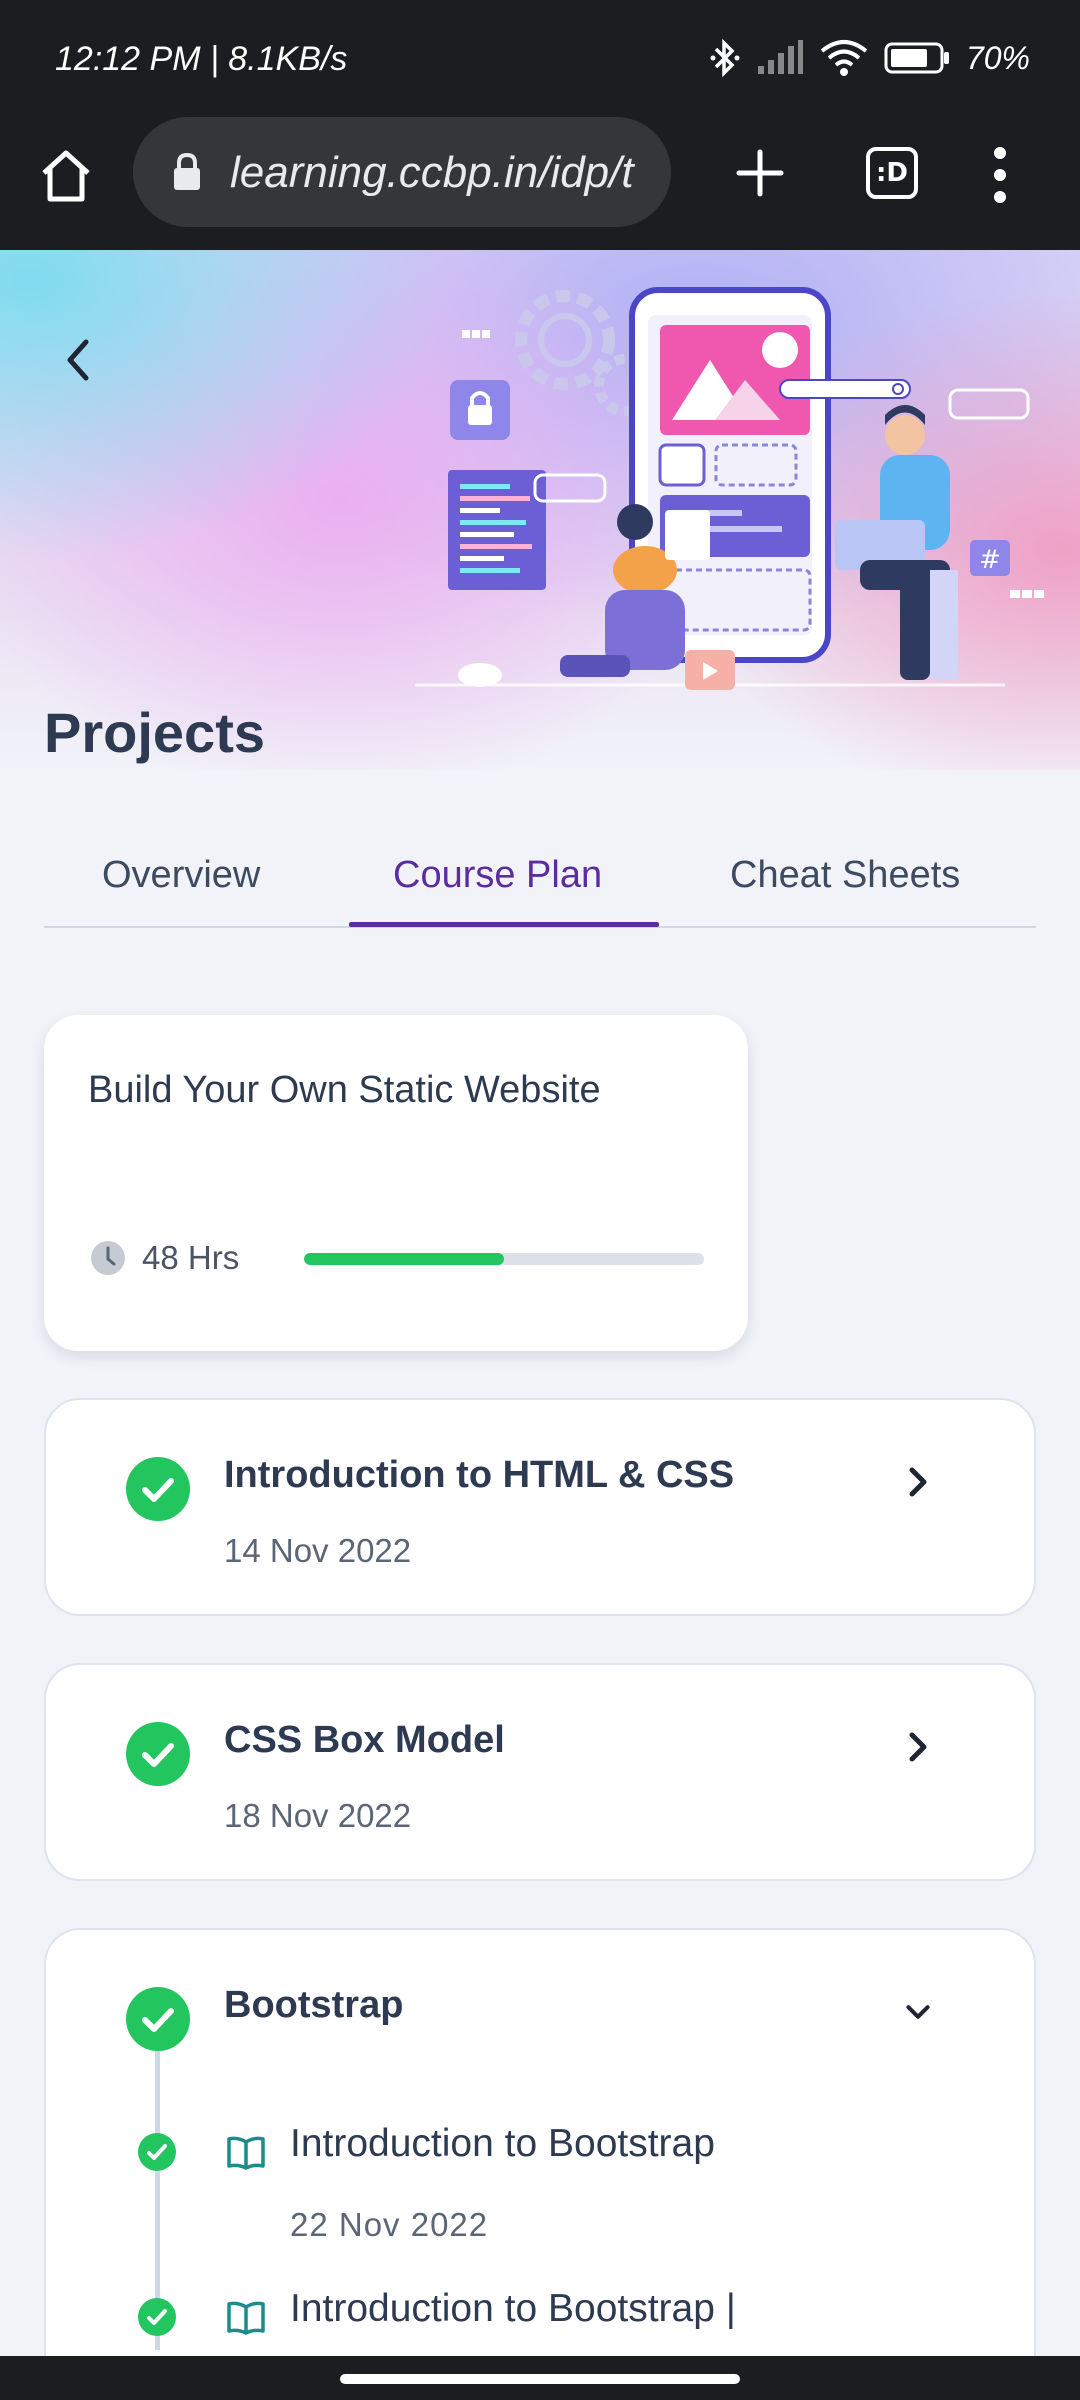  What do you see at coordinates (540, 62) in the screenshot?
I see `status-bar: 12:12 PM | 8.1KB/s 70%` at bounding box center [540, 62].